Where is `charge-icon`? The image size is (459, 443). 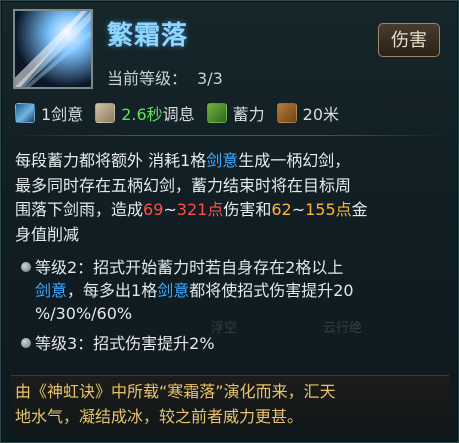
charge-icon is located at coordinates (216, 113).